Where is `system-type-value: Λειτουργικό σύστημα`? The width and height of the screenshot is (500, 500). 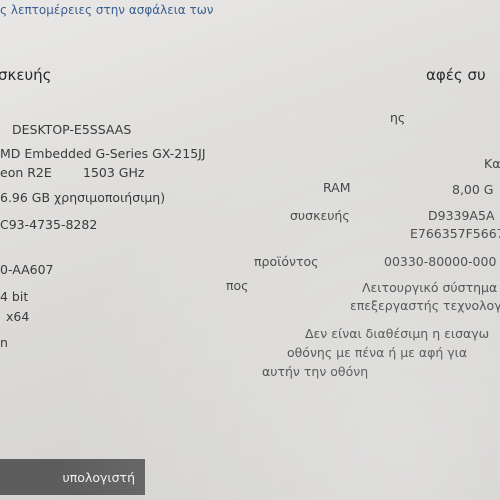 system-type-value: Λειτουργικό σύστημα is located at coordinates (430, 287).